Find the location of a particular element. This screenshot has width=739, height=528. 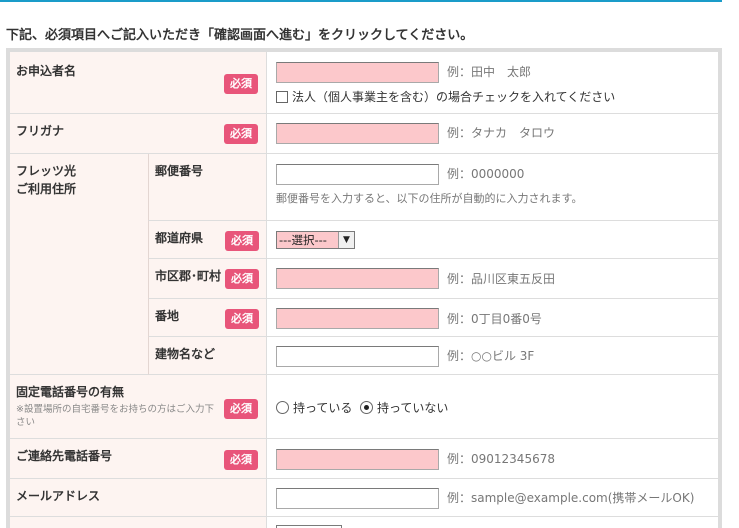

applicant-name-label: お申込者名 is located at coordinates (46, 71).